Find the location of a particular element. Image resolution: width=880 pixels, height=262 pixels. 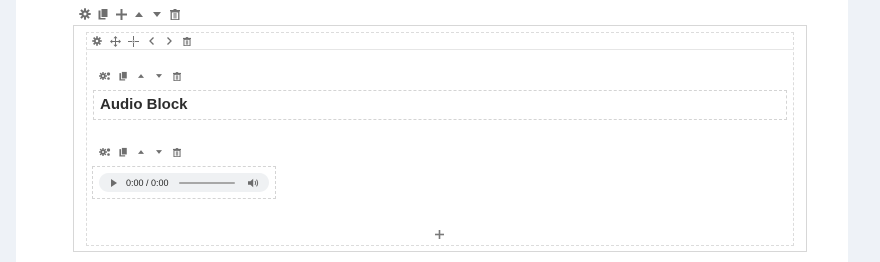

audio-block-toolbar is located at coordinates (141, 152).